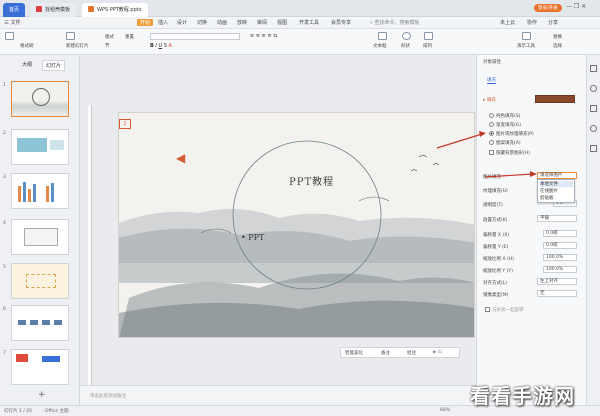 The height and width of the screenshot is (416, 600). Describe the element at coordinates (593, 68) in the screenshot. I see `properties-icon` at that location.